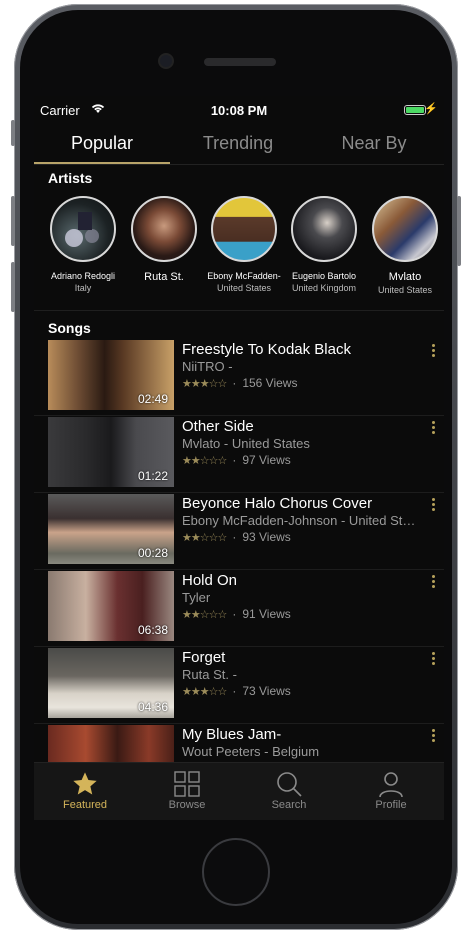 This screenshot has width=472, height=934. What do you see at coordinates (266, 537) in the screenshot?
I see `view-count: 93 Views` at bounding box center [266, 537].